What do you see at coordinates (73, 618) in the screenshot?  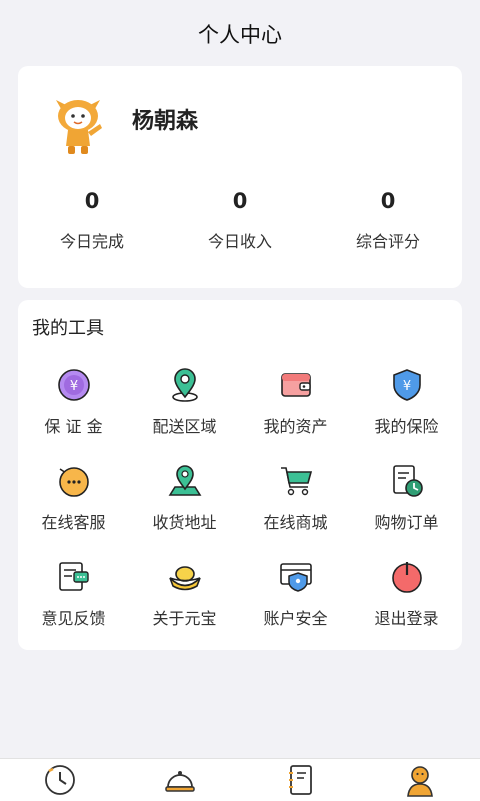 I see `tool-label: 意见反馈` at bounding box center [73, 618].